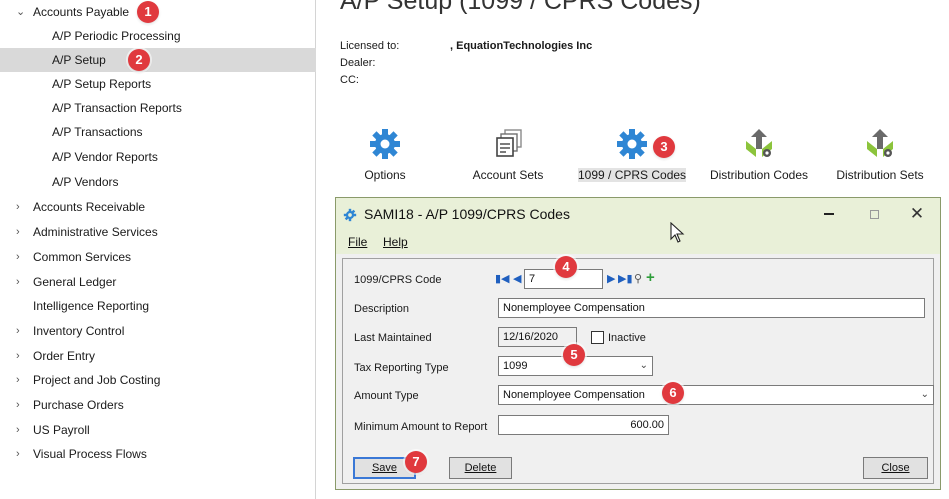 This screenshot has width=949, height=499. Describe the element at coordinates (158, 257) in the screenshot. I see `nav-item-common-services: › Common Services` at that location.